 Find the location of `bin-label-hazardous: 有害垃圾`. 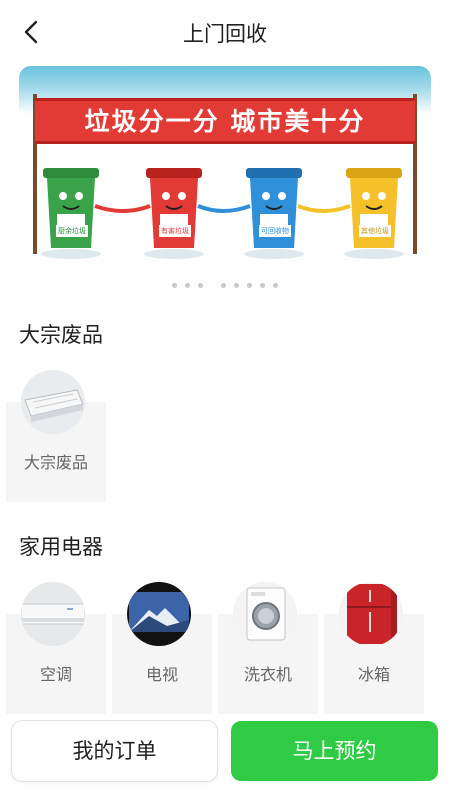

bin-label-hazardous: 有害垃圾 is located at coordinates (175, 231).